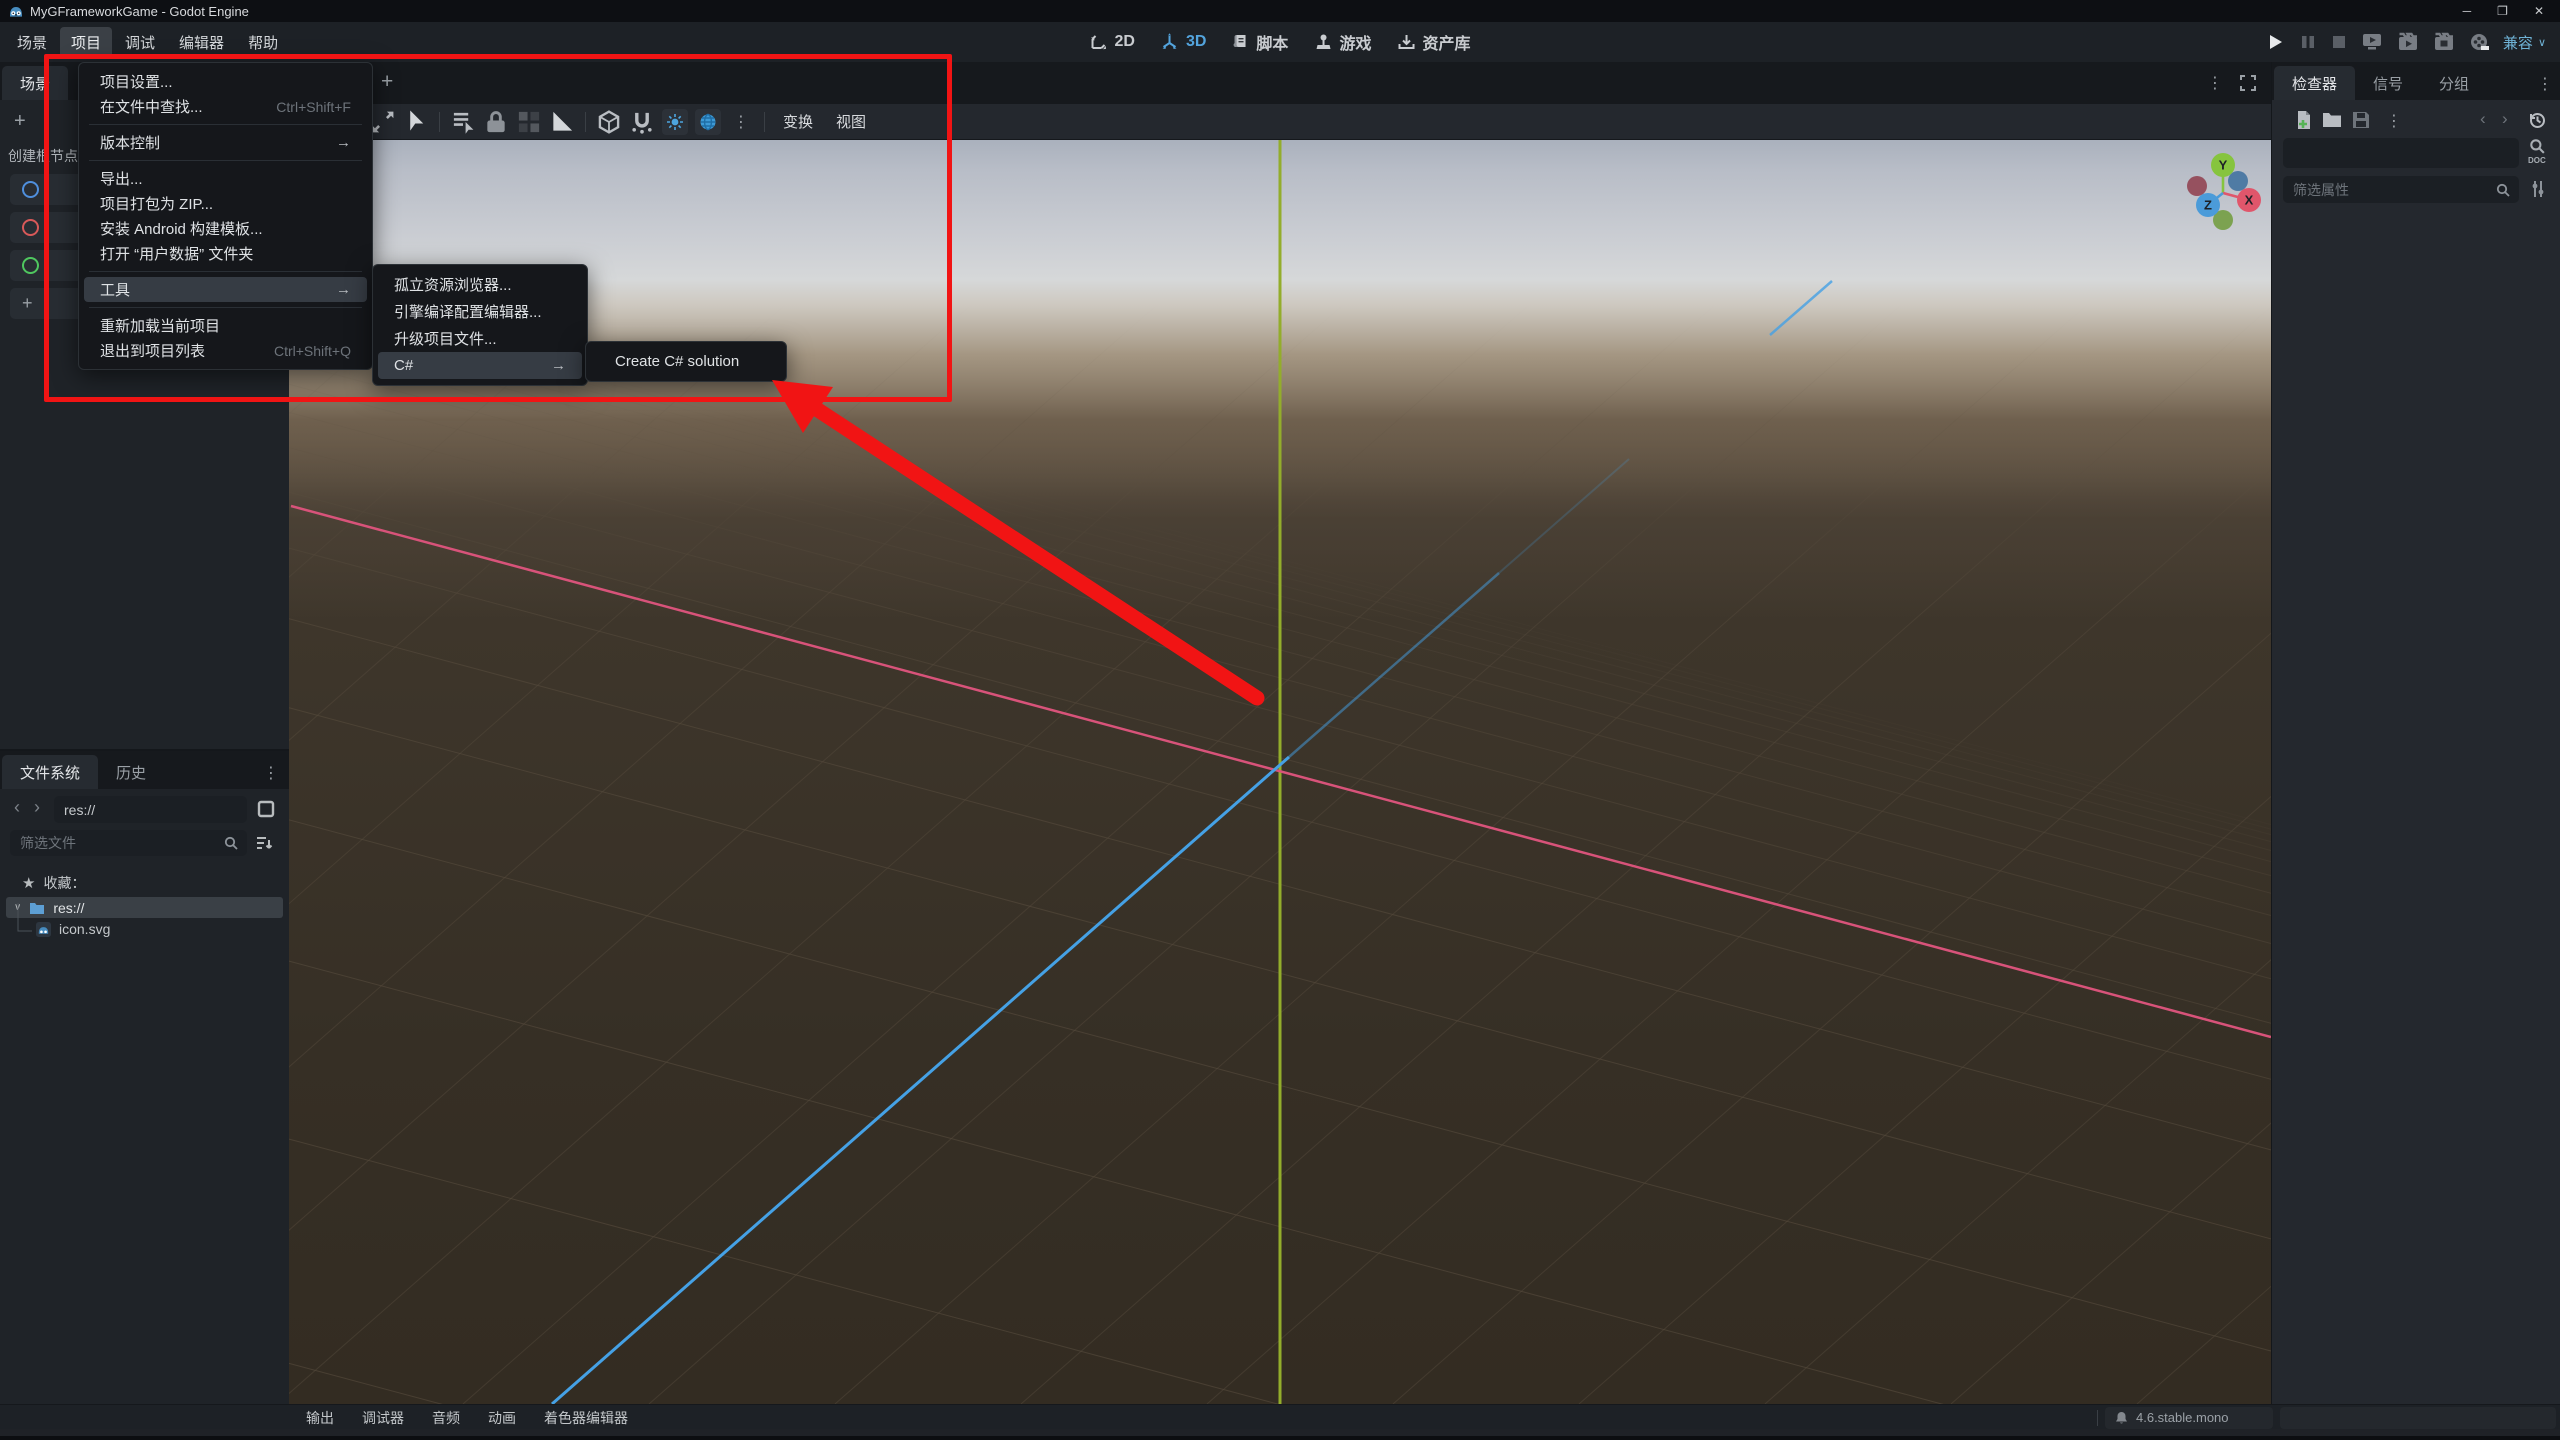  I want to click on menu-project: 项目, so click(86, 42).